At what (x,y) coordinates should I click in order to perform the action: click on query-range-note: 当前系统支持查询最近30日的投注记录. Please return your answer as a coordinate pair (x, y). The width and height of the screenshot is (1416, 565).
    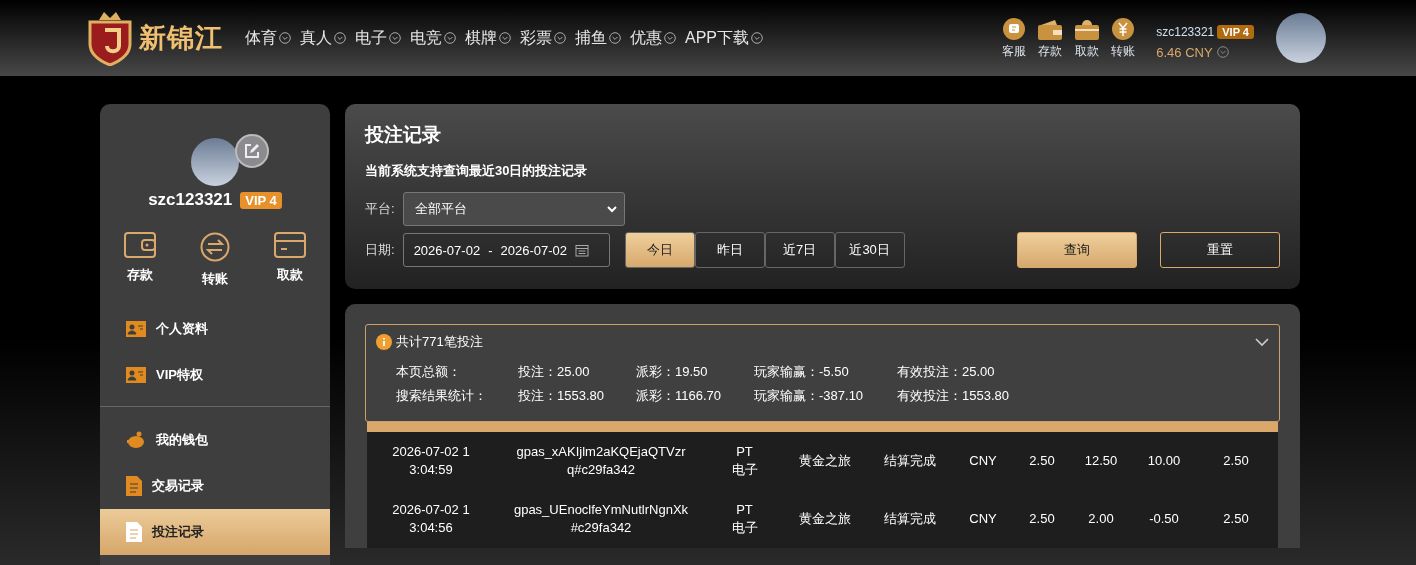
    Looking at the image, I should click on (477, 171).